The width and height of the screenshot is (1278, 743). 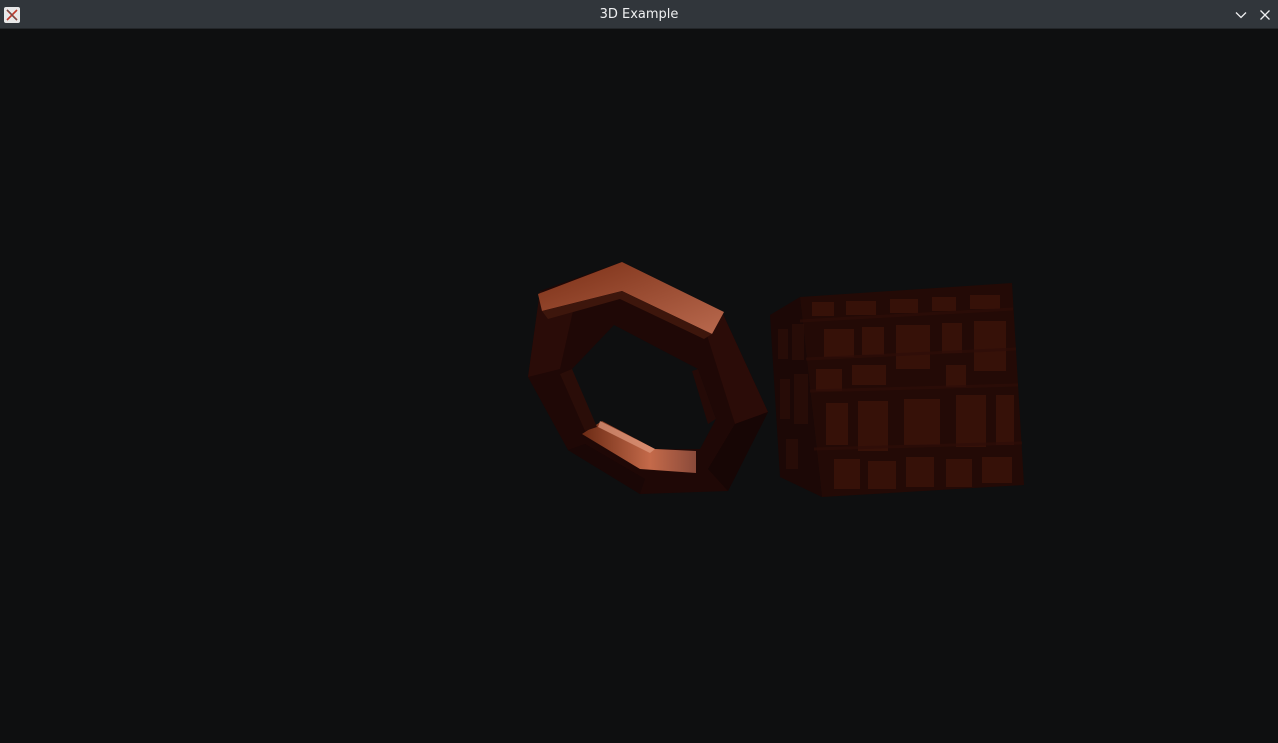 I want to click on 3d-scene, so click(x=776, y=379).